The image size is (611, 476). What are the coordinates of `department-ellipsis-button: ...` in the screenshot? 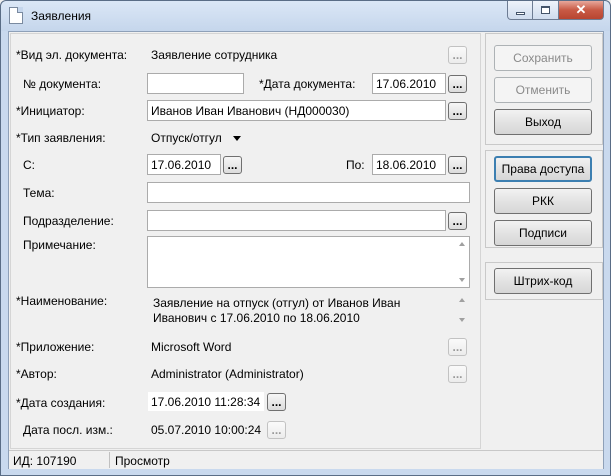 It's located at (457, 221).